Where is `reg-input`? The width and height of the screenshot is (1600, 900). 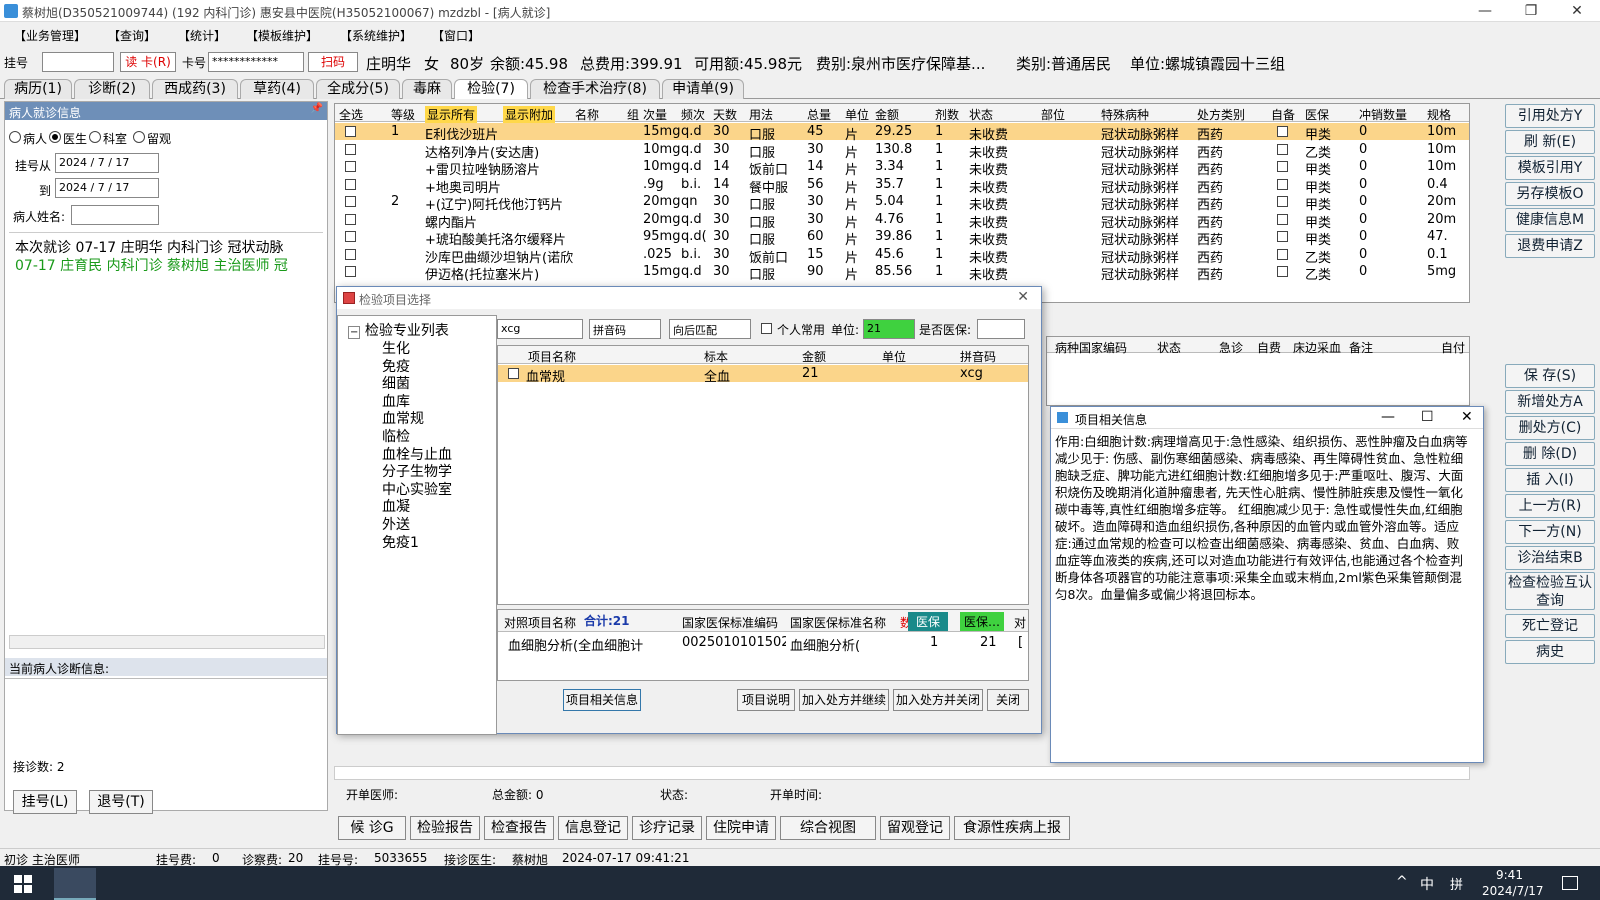 reg-input is located at coordinates (78, 62).